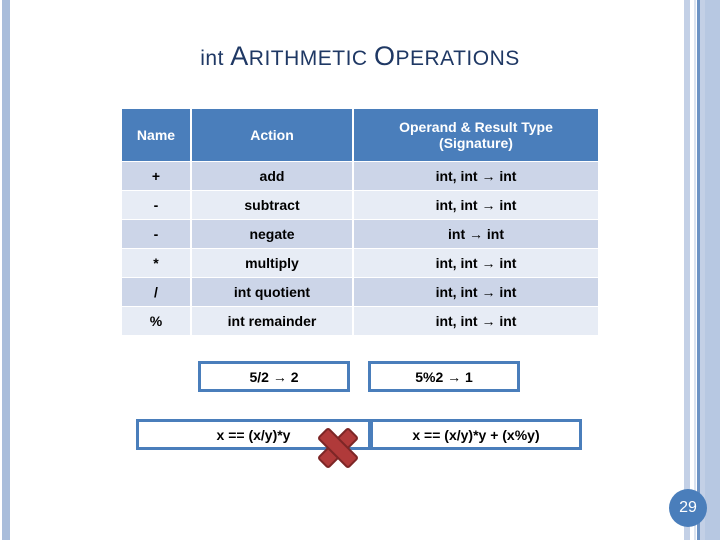 The width and height of the screenshot is (720, 540). I want to click on cell-operator-action: add, so click(272, 176).